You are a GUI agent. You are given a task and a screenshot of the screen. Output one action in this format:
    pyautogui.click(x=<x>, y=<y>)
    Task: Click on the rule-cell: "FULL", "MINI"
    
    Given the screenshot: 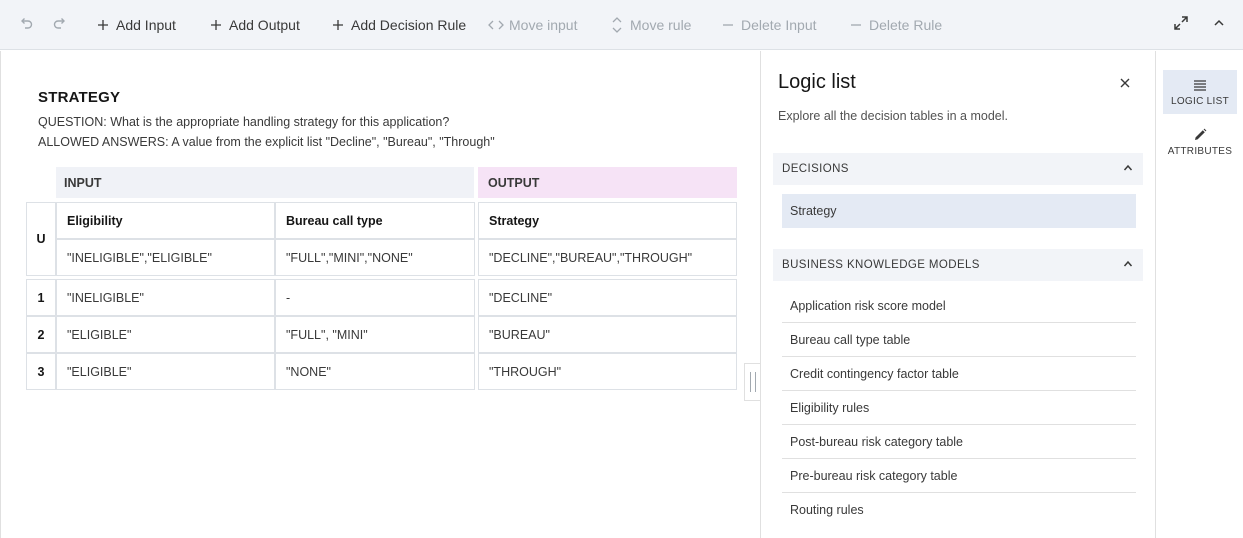 What is the action you would take?
    pyautogui.click(x=375, y=334)
    